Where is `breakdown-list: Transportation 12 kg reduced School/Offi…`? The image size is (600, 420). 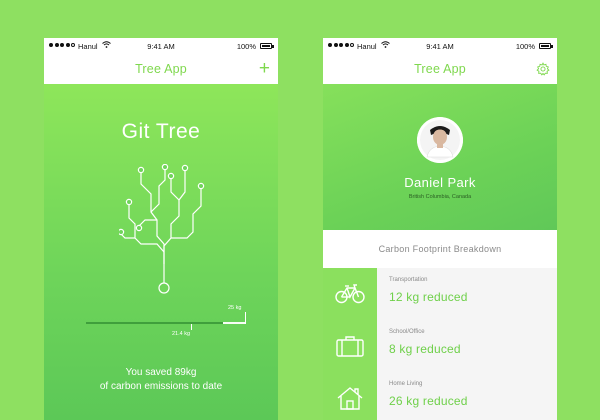
breakdown-list: Transportation 12 kg reduced School/Offi… is located at coordinates (440, 344).